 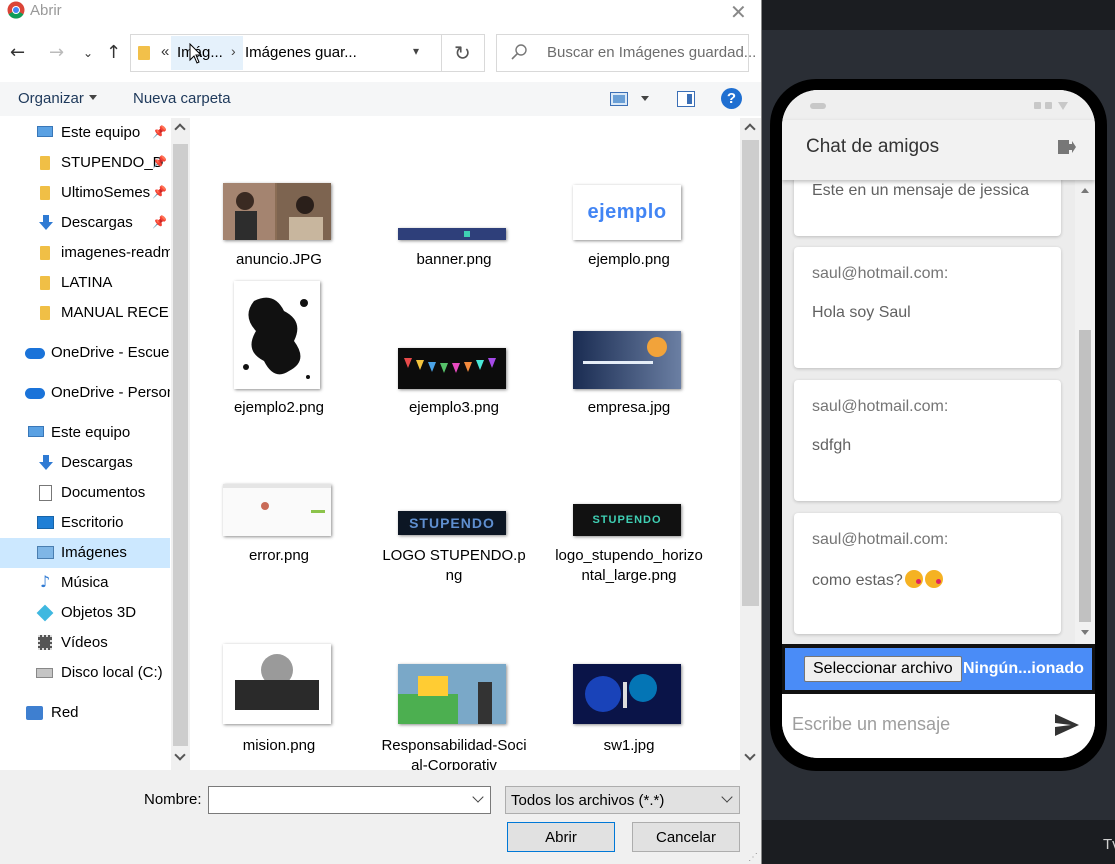 I want to click on address-overflow: «, so click(x=165, y=51).